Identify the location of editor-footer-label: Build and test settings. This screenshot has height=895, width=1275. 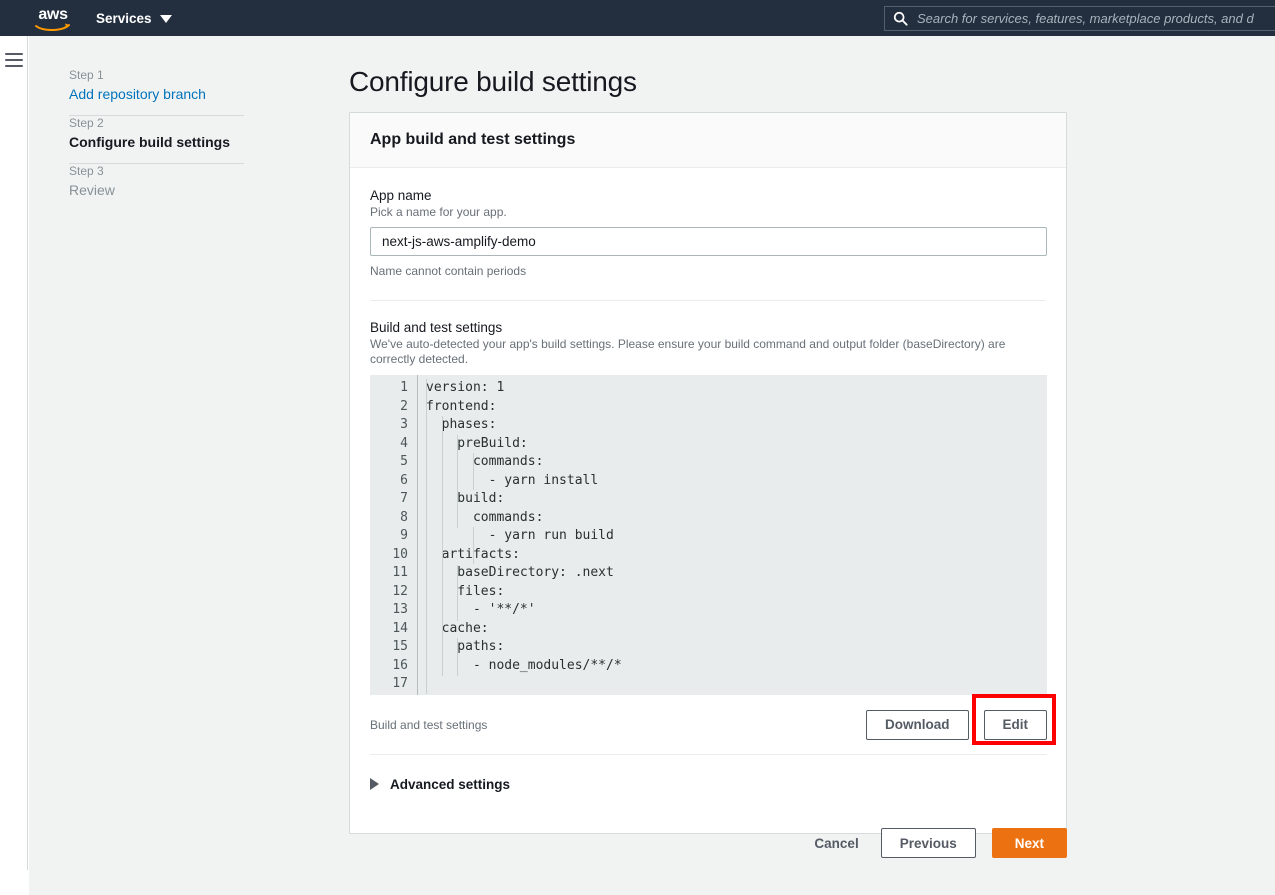
(429, 724).